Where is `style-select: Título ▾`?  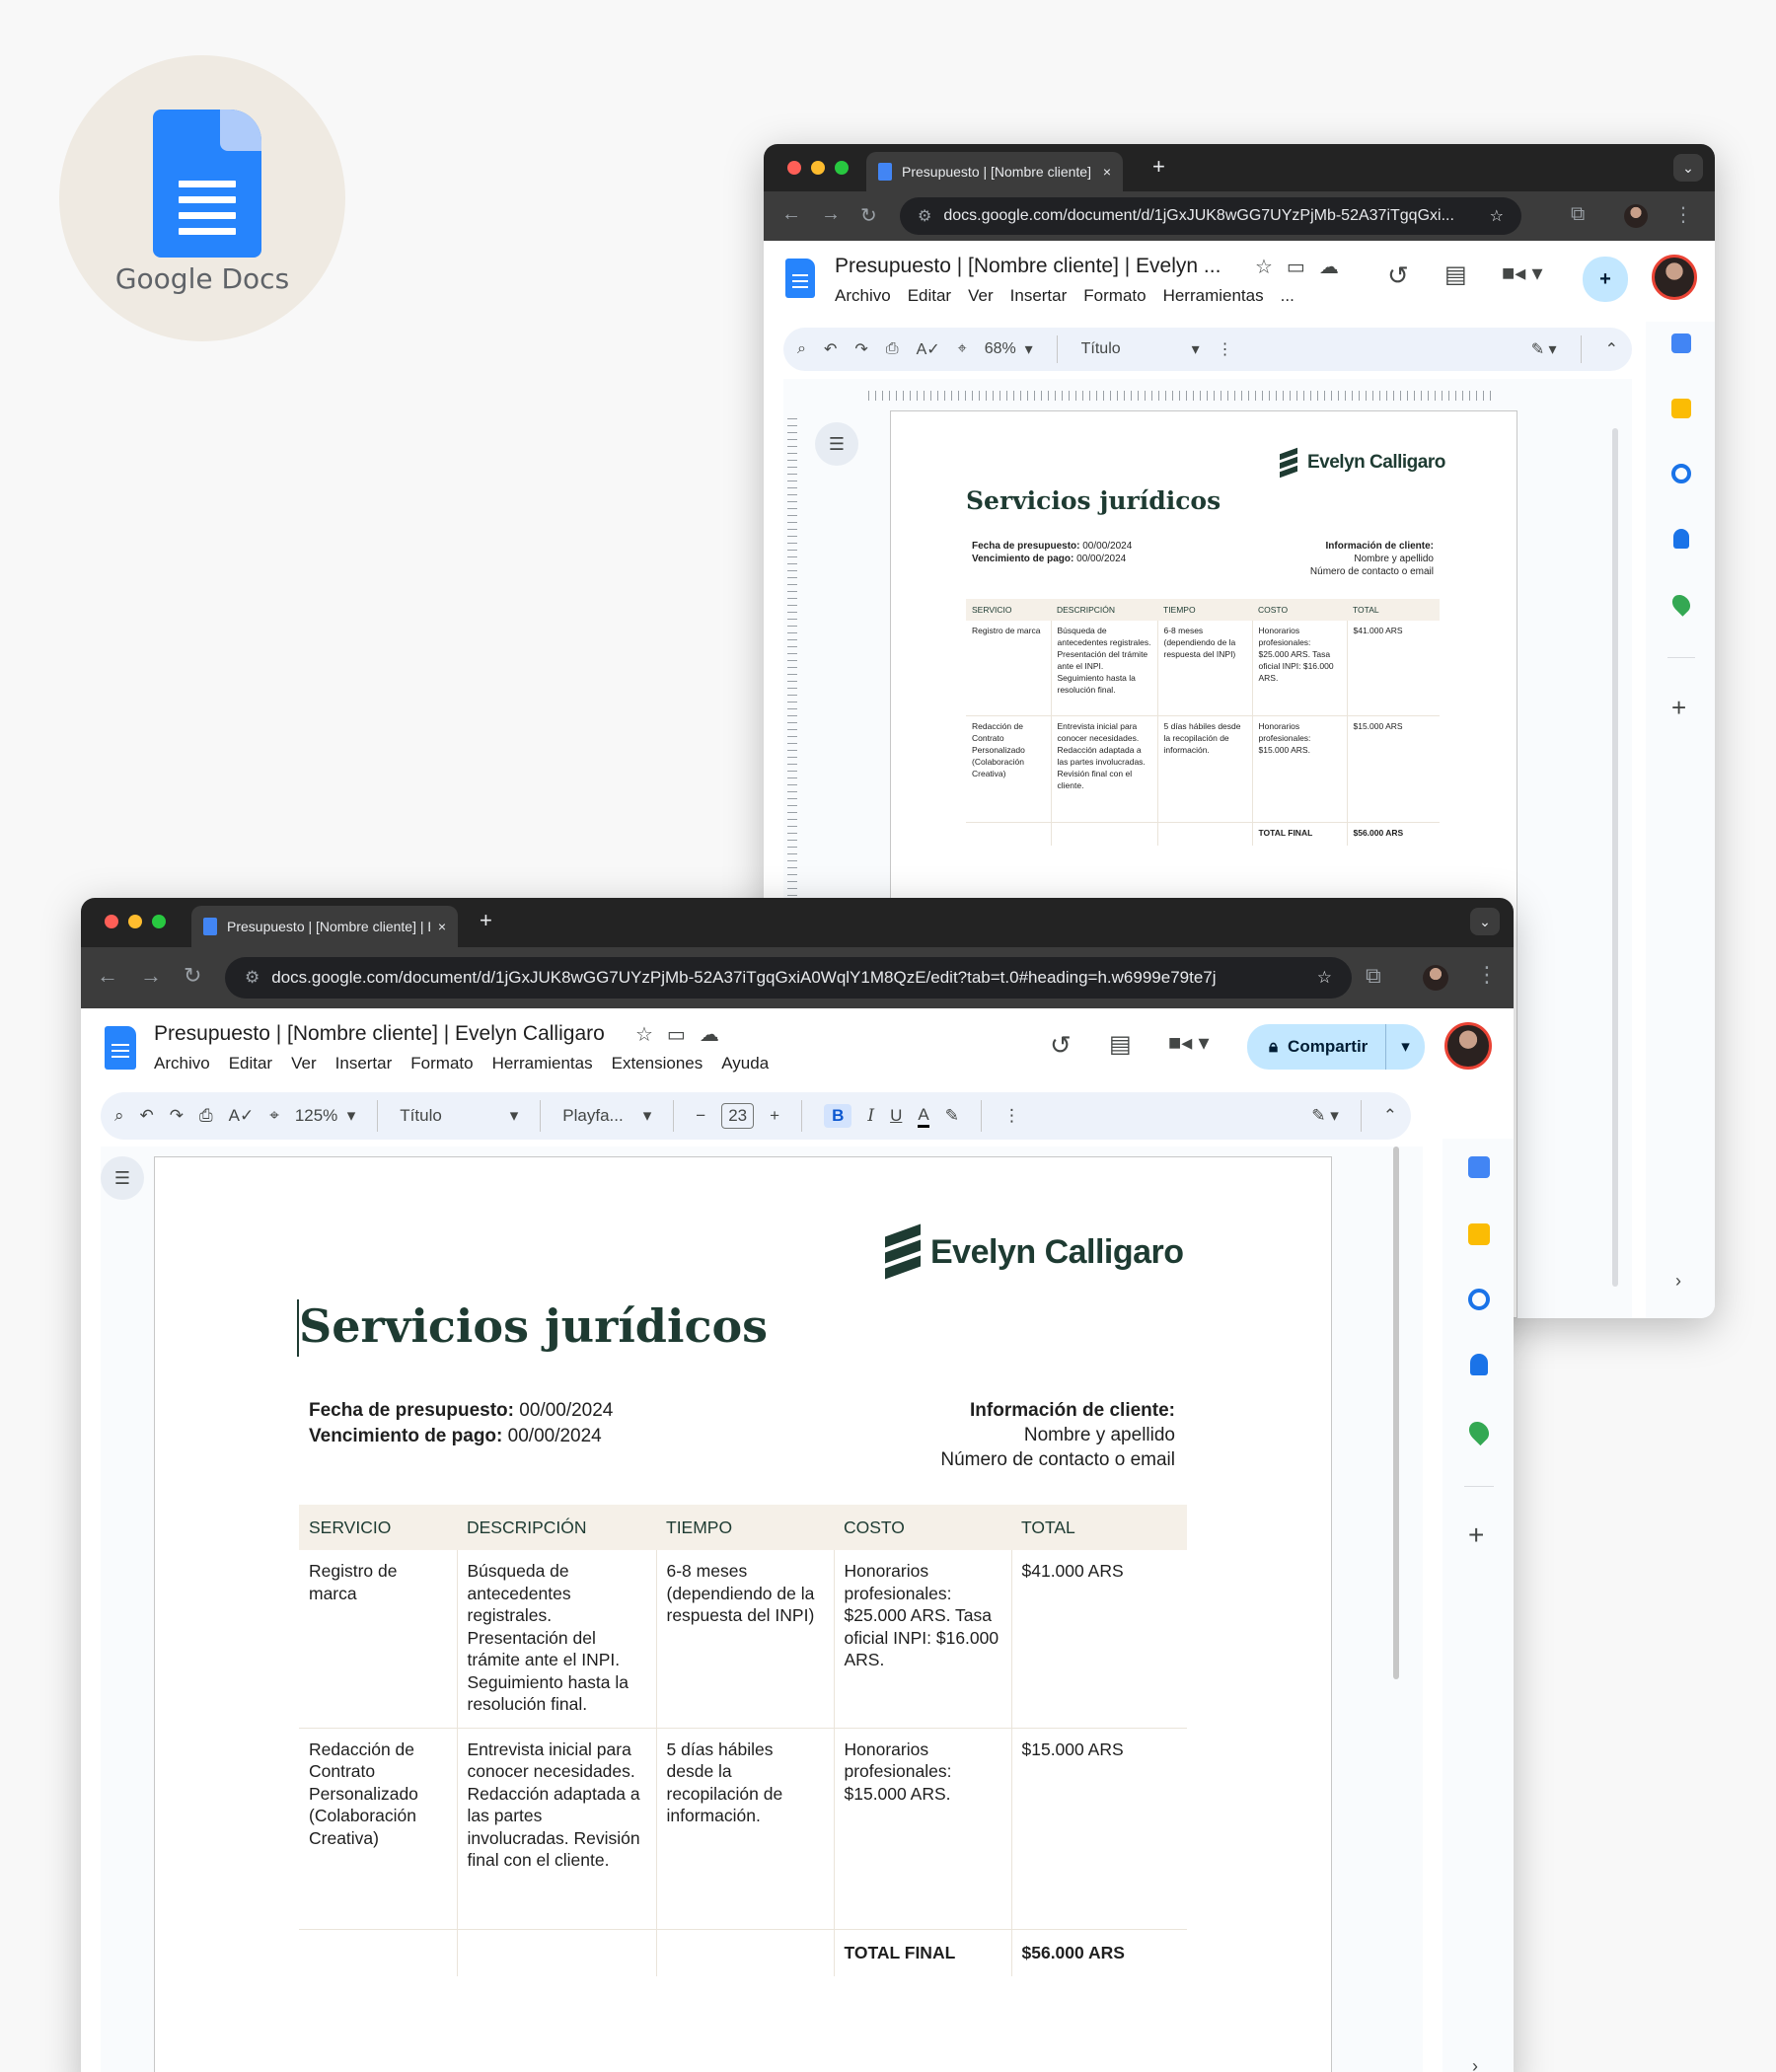 style-select: Título ▾ is located at coordinates (459, 1116).